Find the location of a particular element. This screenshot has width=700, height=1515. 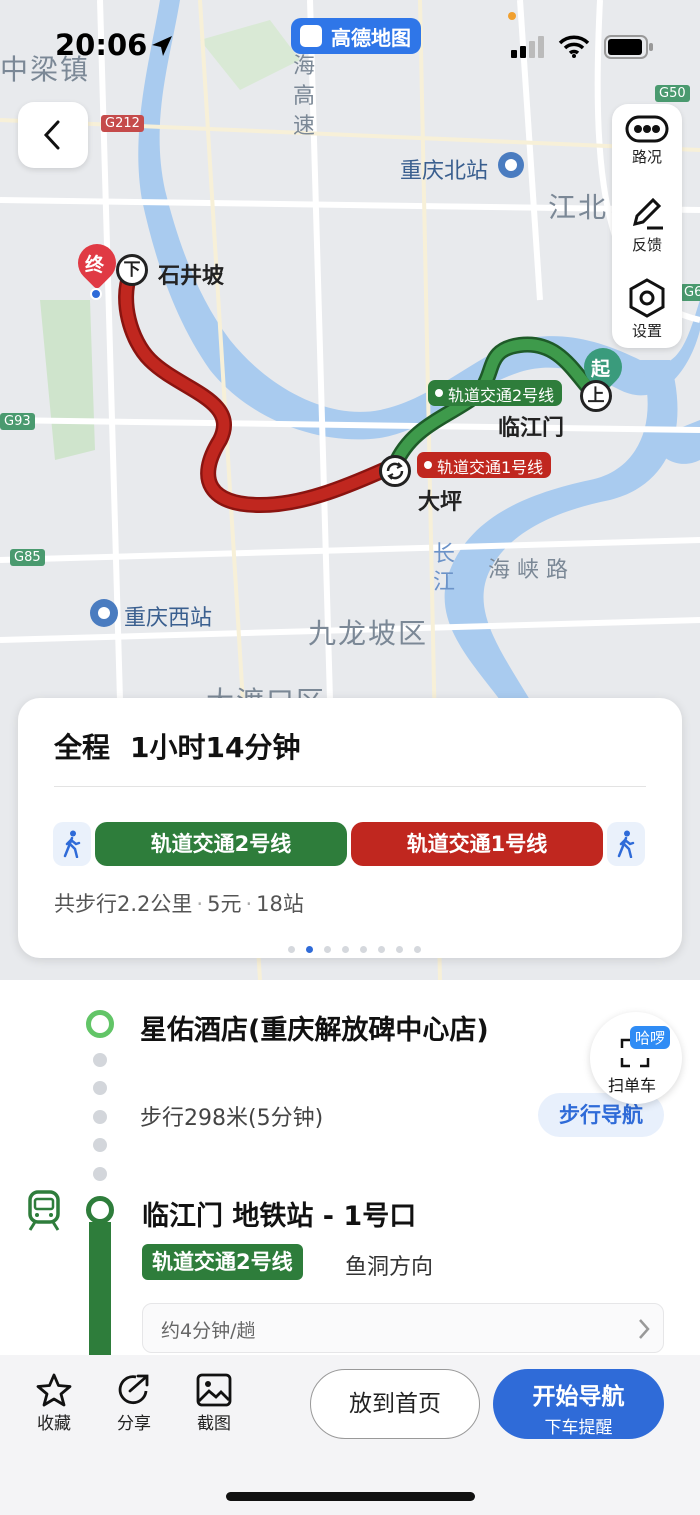

share-icon is located at coordinates (133, 1389).